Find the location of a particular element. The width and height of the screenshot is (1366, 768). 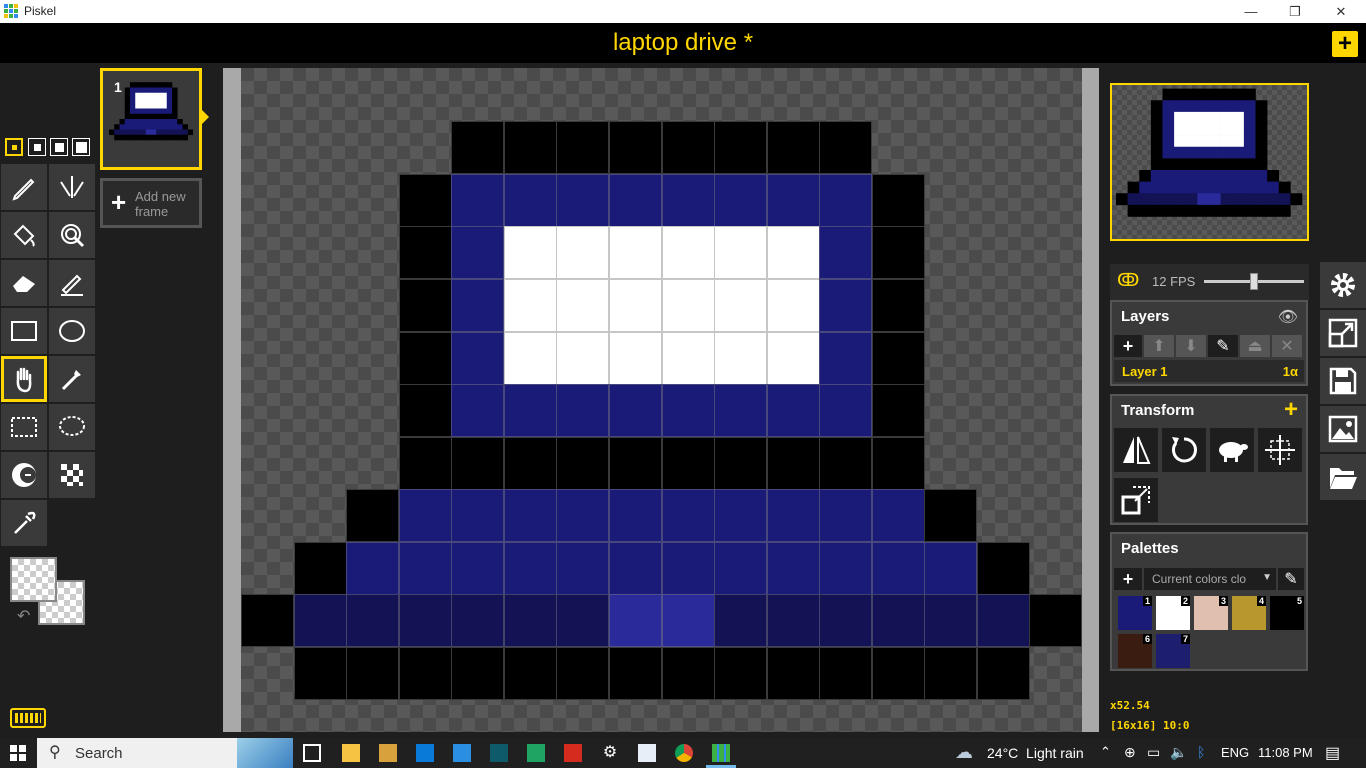

file-explorer-icon is located at coordinates (351, 753).